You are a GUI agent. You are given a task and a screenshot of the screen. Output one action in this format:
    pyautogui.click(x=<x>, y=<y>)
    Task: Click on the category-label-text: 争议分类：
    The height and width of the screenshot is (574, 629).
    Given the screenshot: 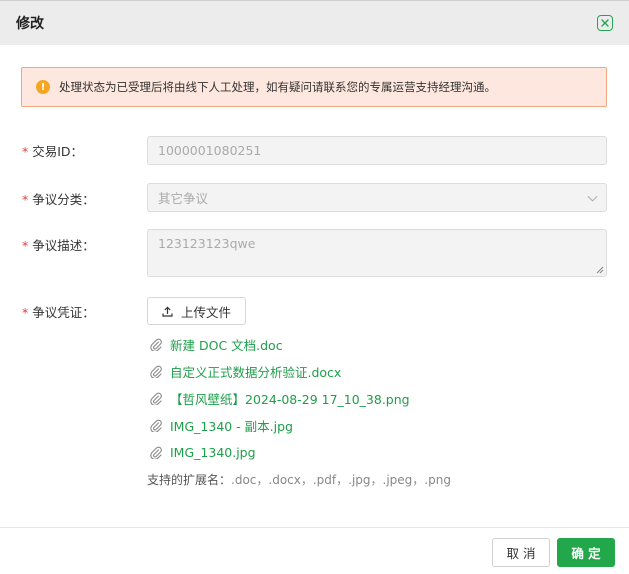 What is the action you would take?
    pyautogui.click(x=63, y=199)
    